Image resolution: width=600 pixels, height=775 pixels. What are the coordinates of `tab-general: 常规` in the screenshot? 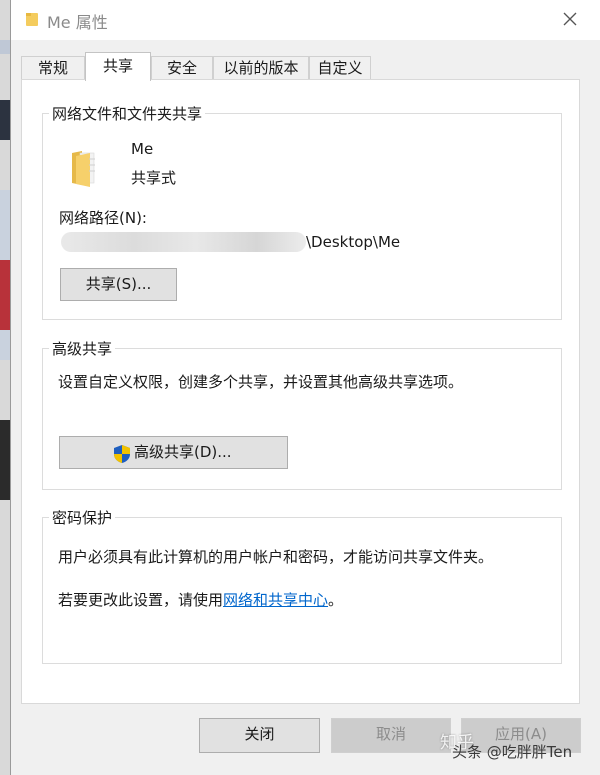 It's located at (53, 68).